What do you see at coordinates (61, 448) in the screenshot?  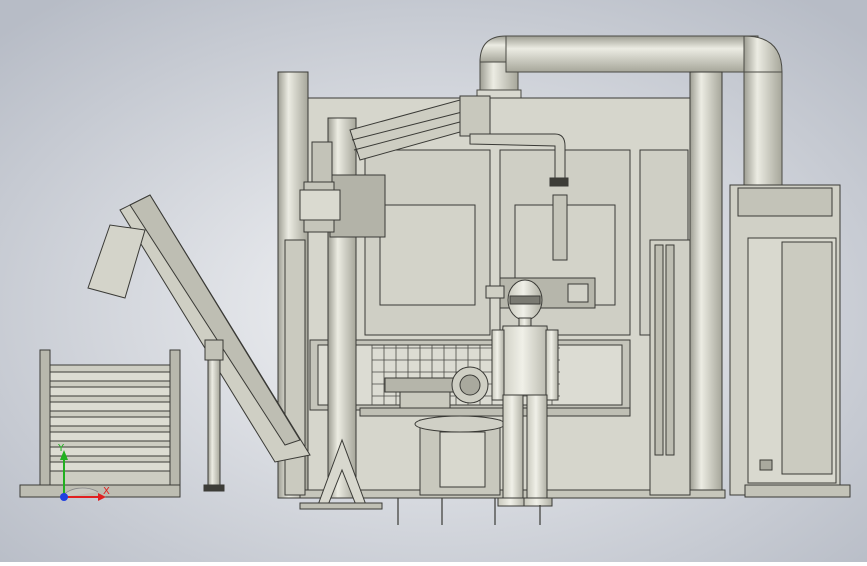 I see `y-axis-label: Y` at bounding box center [61, 448].